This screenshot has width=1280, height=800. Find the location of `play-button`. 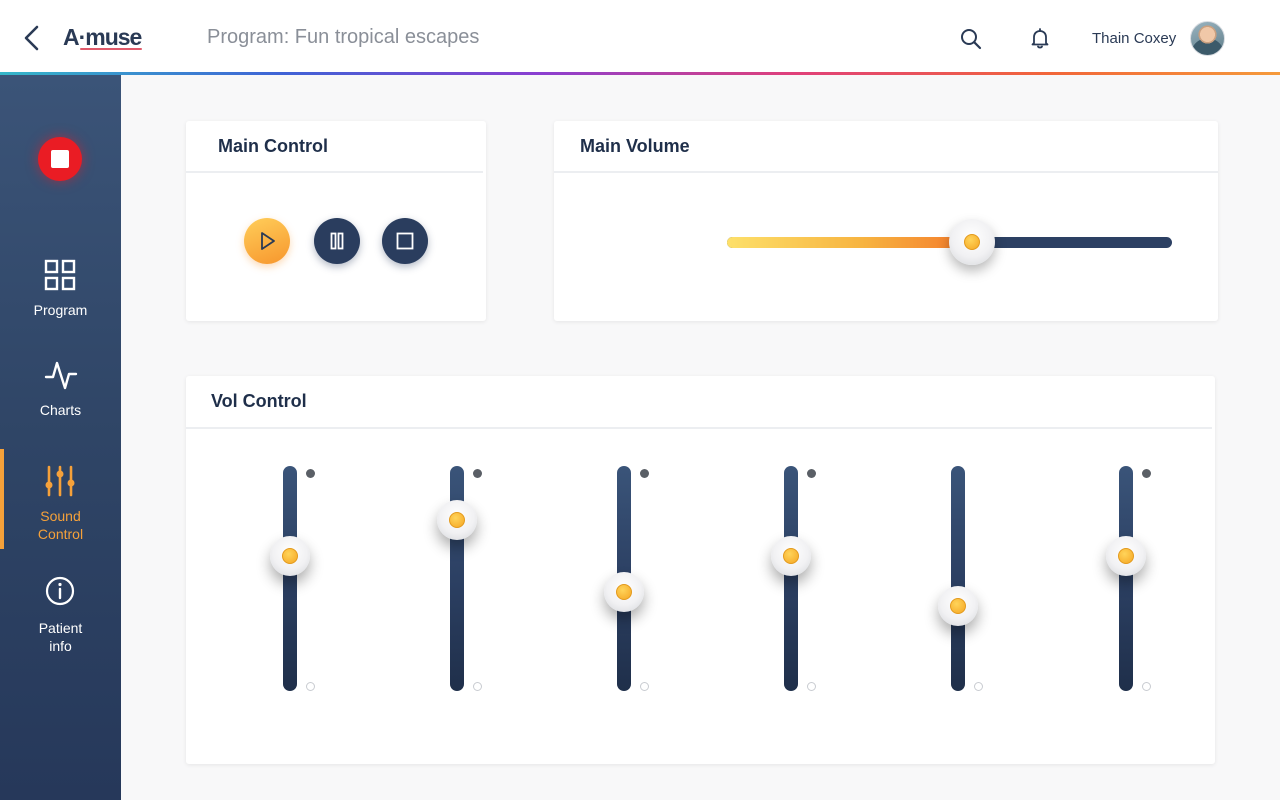

play-button is located at coordinates (267, 241).